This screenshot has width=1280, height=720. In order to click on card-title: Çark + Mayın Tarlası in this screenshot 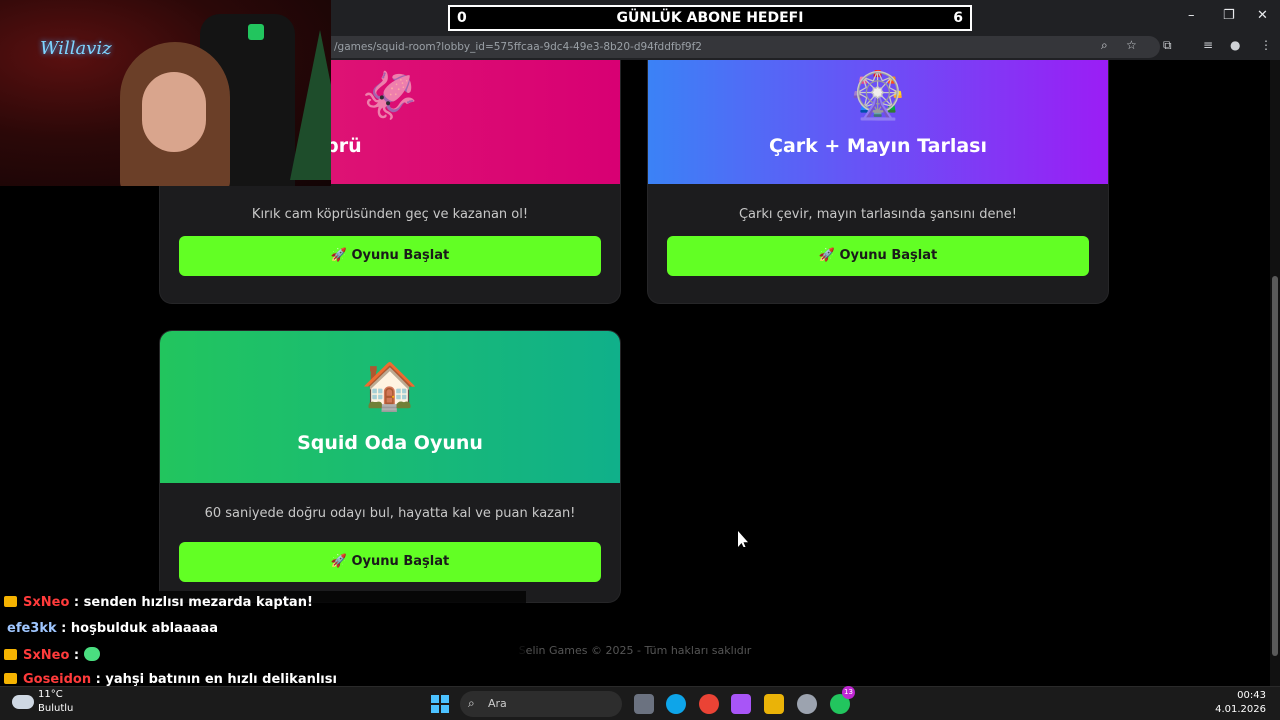, I will do `click(878, 146)`.